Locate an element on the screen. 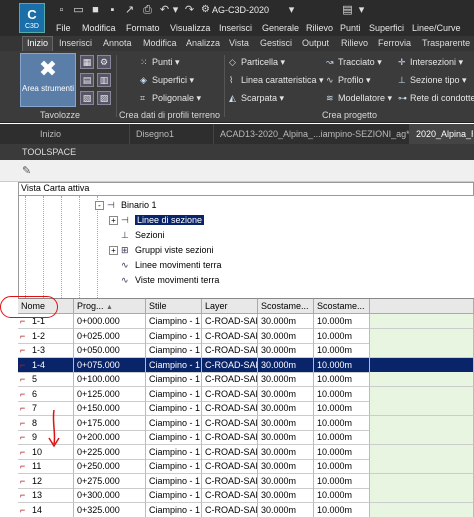 The height and width of the screenshot is (517, 474). superfici-button: ◈ Superfici ▾ is located at coordinates (167, 80).